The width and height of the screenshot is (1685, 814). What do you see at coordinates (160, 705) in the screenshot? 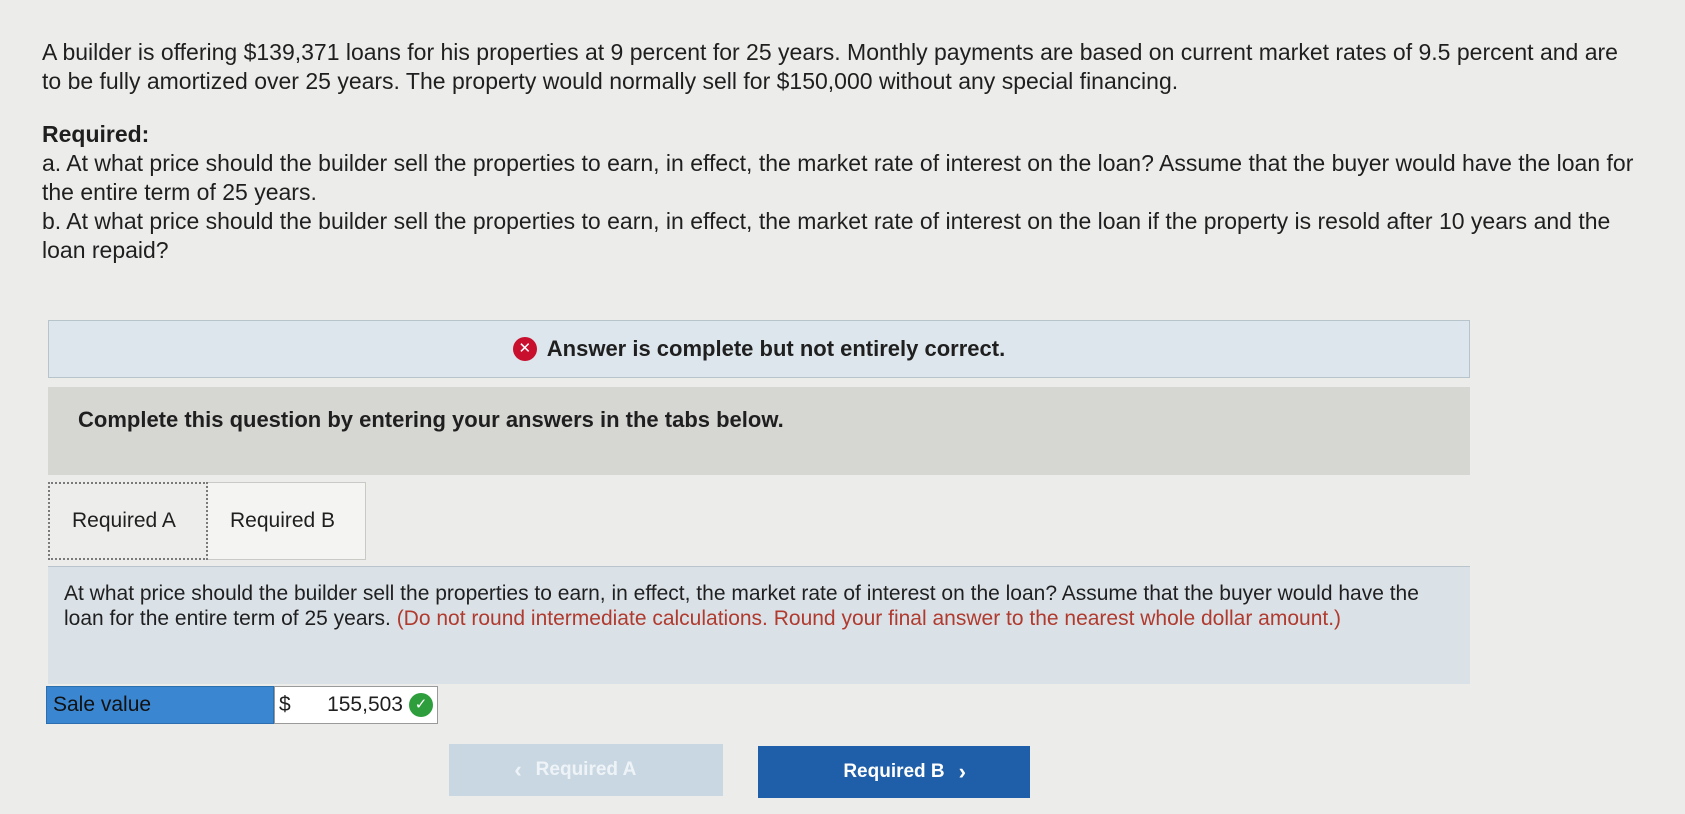
I see `answer-label: Sale value` at bounding box center [160, 705].